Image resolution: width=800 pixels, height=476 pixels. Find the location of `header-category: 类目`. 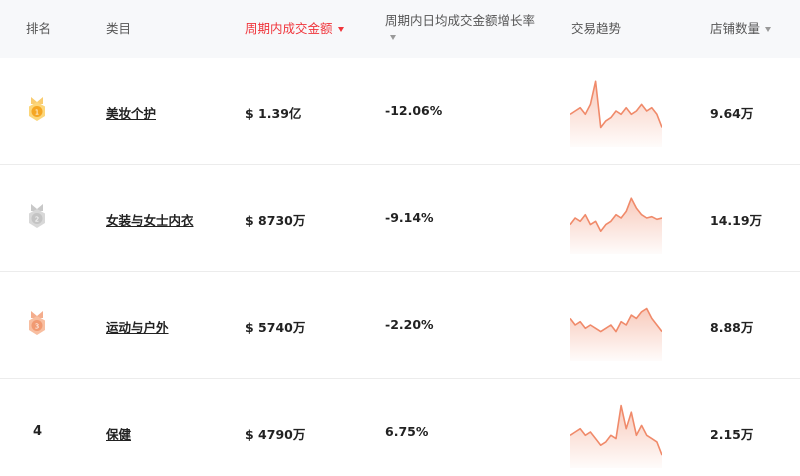

header-category: 类目 is located at coordinates (119, 28).